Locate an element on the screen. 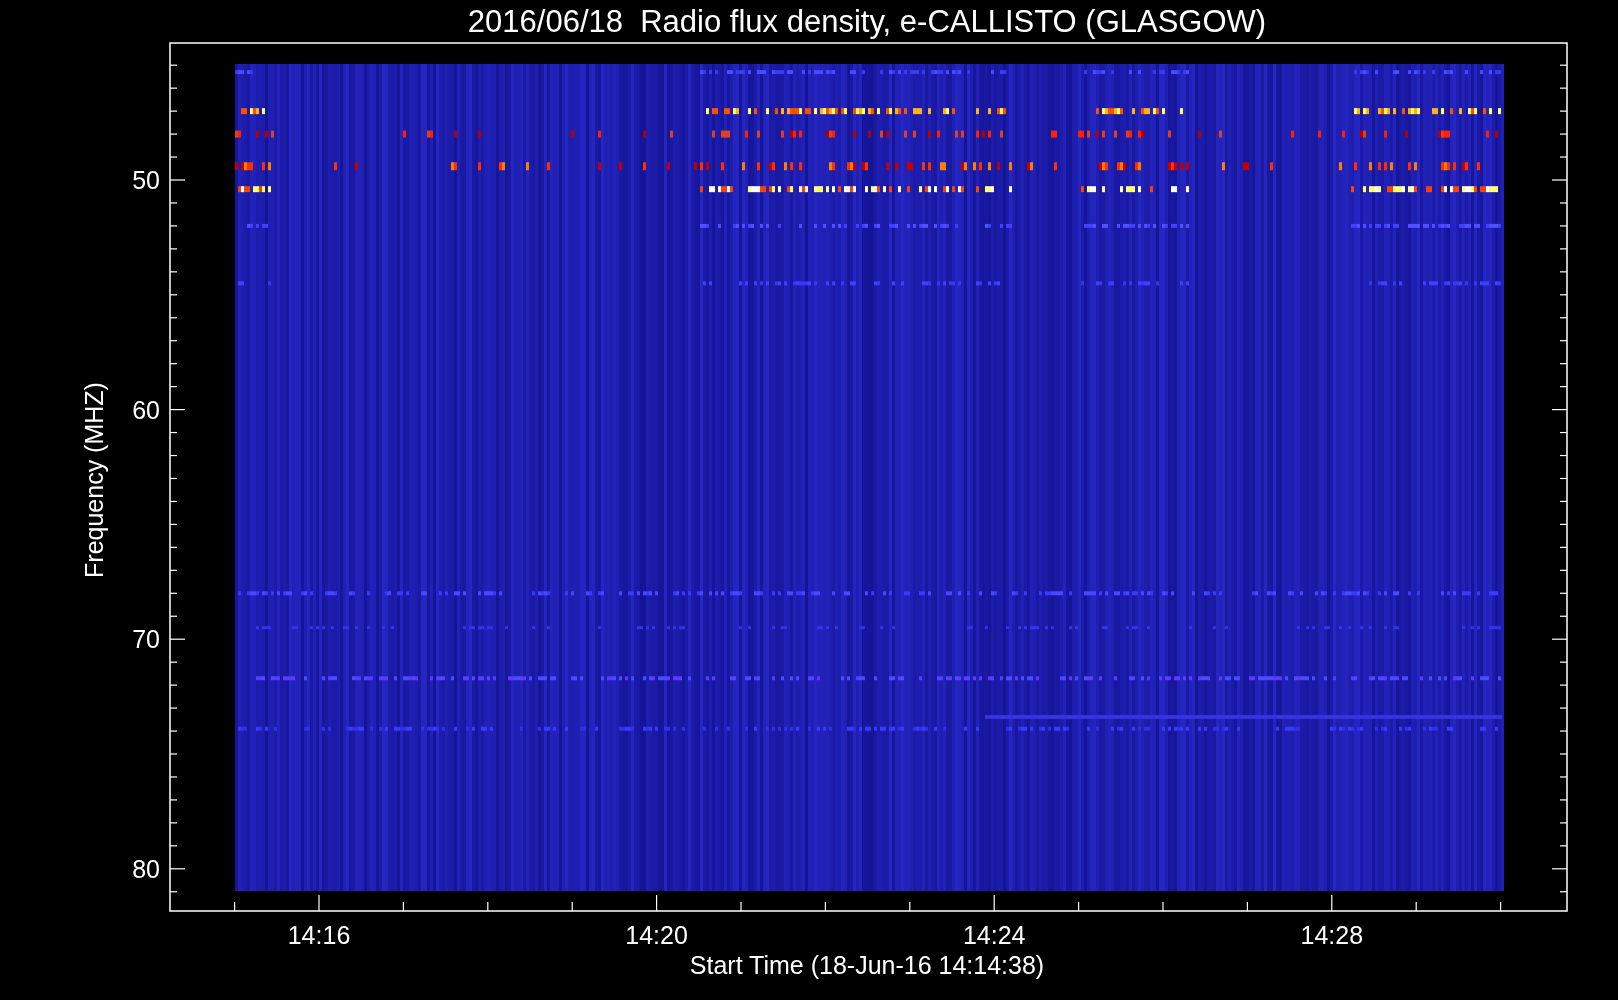  y-tick-label: 50 is located at coordinates (146, 180).